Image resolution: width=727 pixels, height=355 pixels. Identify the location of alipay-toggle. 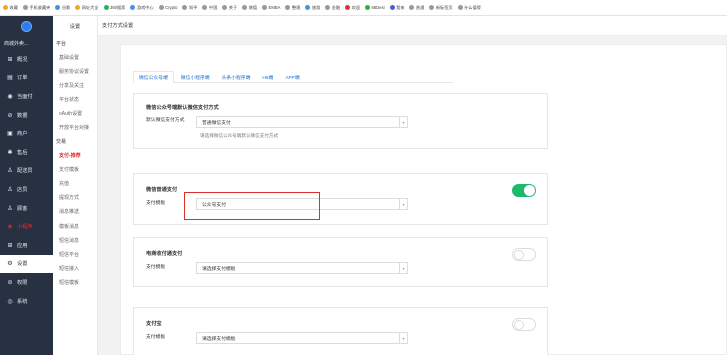
(524, 324).